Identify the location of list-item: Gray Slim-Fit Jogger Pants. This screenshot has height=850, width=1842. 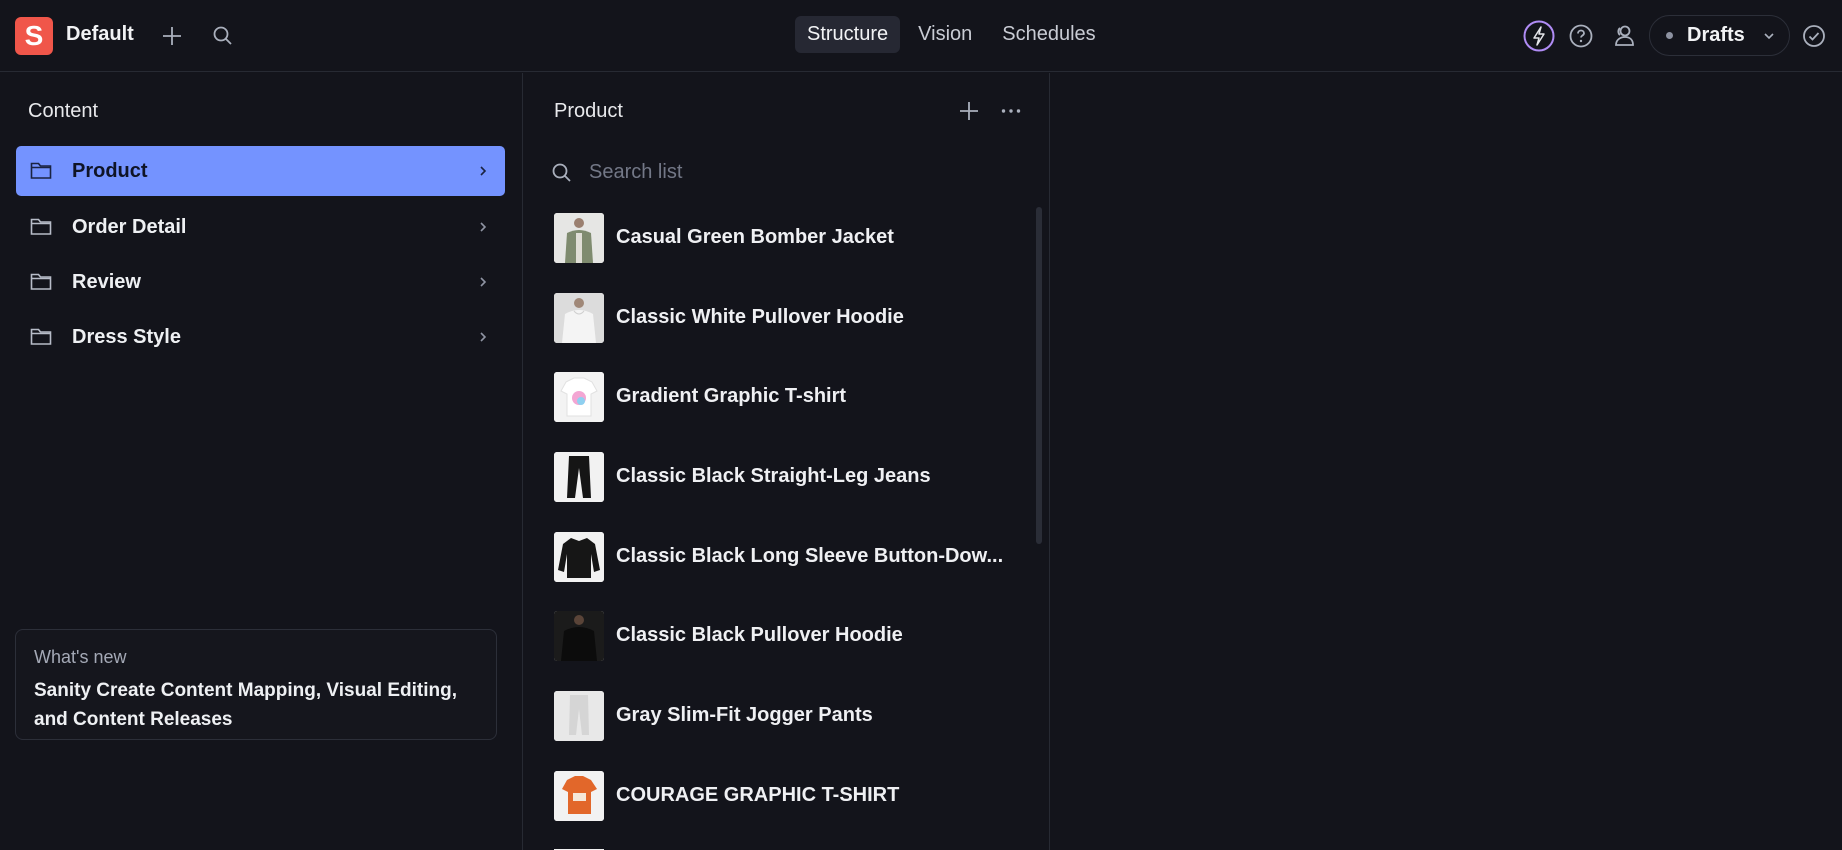
(789, 716).